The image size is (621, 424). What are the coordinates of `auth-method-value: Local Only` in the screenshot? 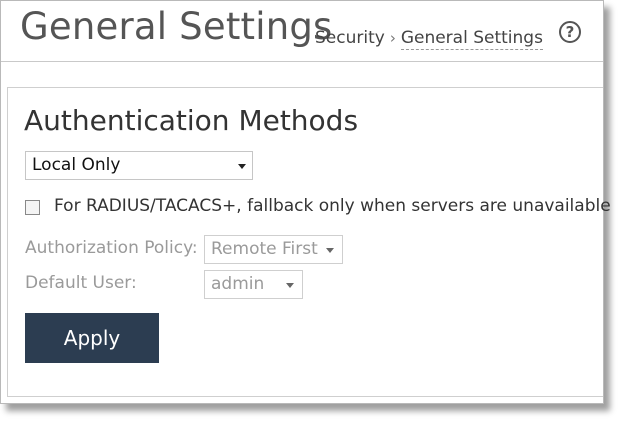 It's located at (76, 165).